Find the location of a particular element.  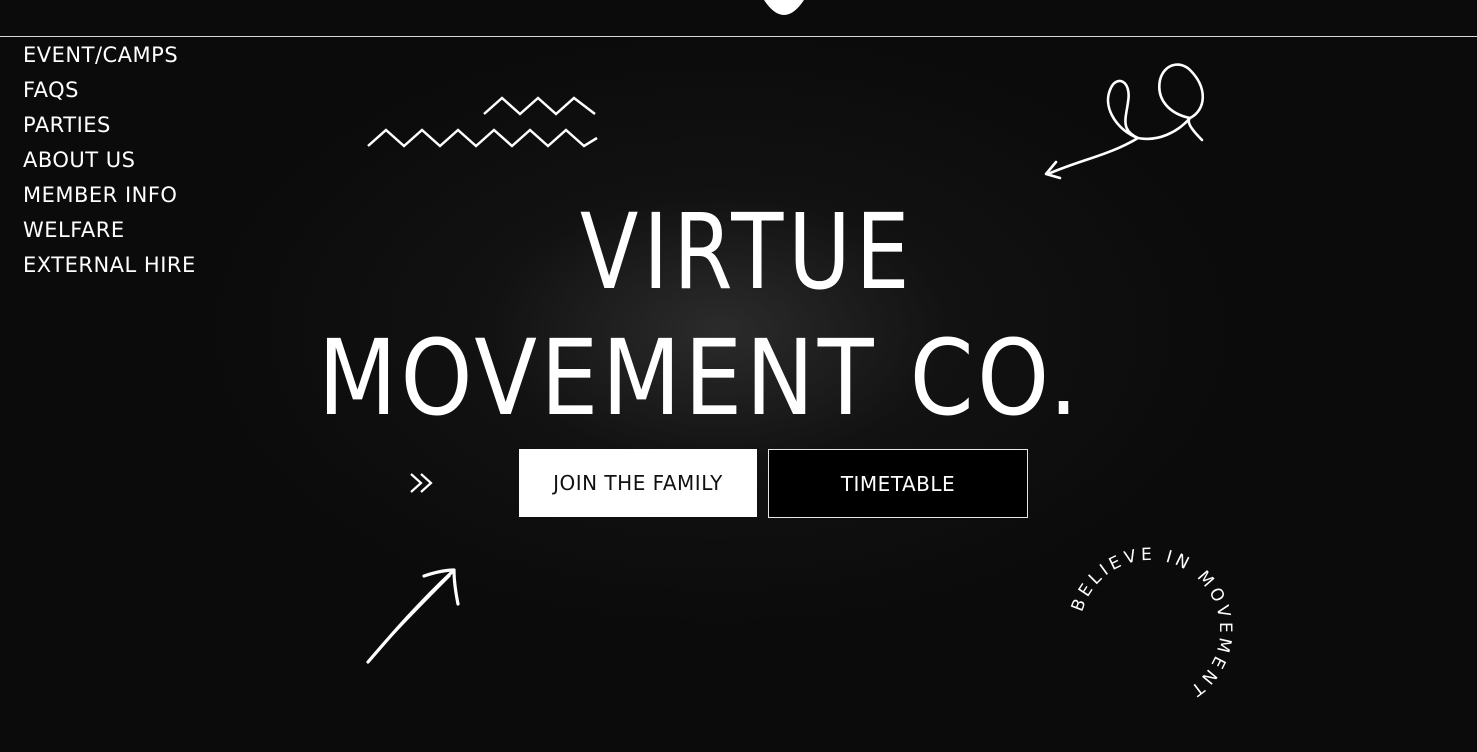

nav-item-about-us: ABOUT US is located at coordinates (109, 162).